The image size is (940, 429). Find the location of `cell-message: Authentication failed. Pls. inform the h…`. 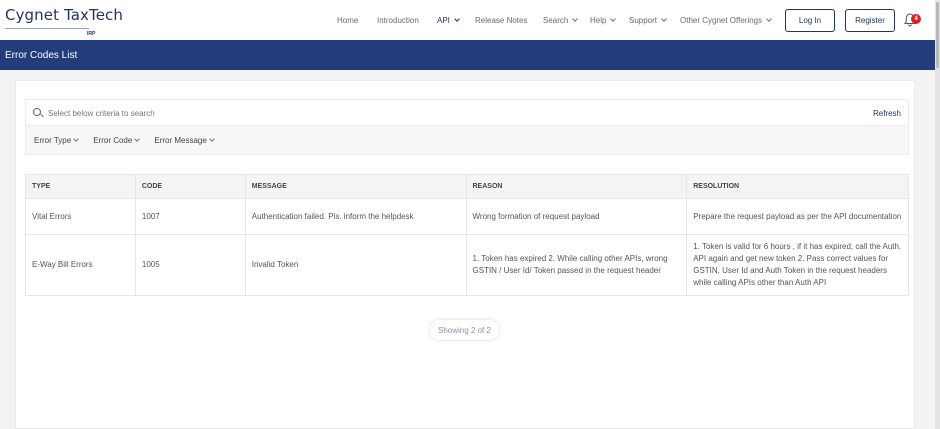

cell-message: Authentication failed. Pls. inform the h… is located at coordinates (355, 216).